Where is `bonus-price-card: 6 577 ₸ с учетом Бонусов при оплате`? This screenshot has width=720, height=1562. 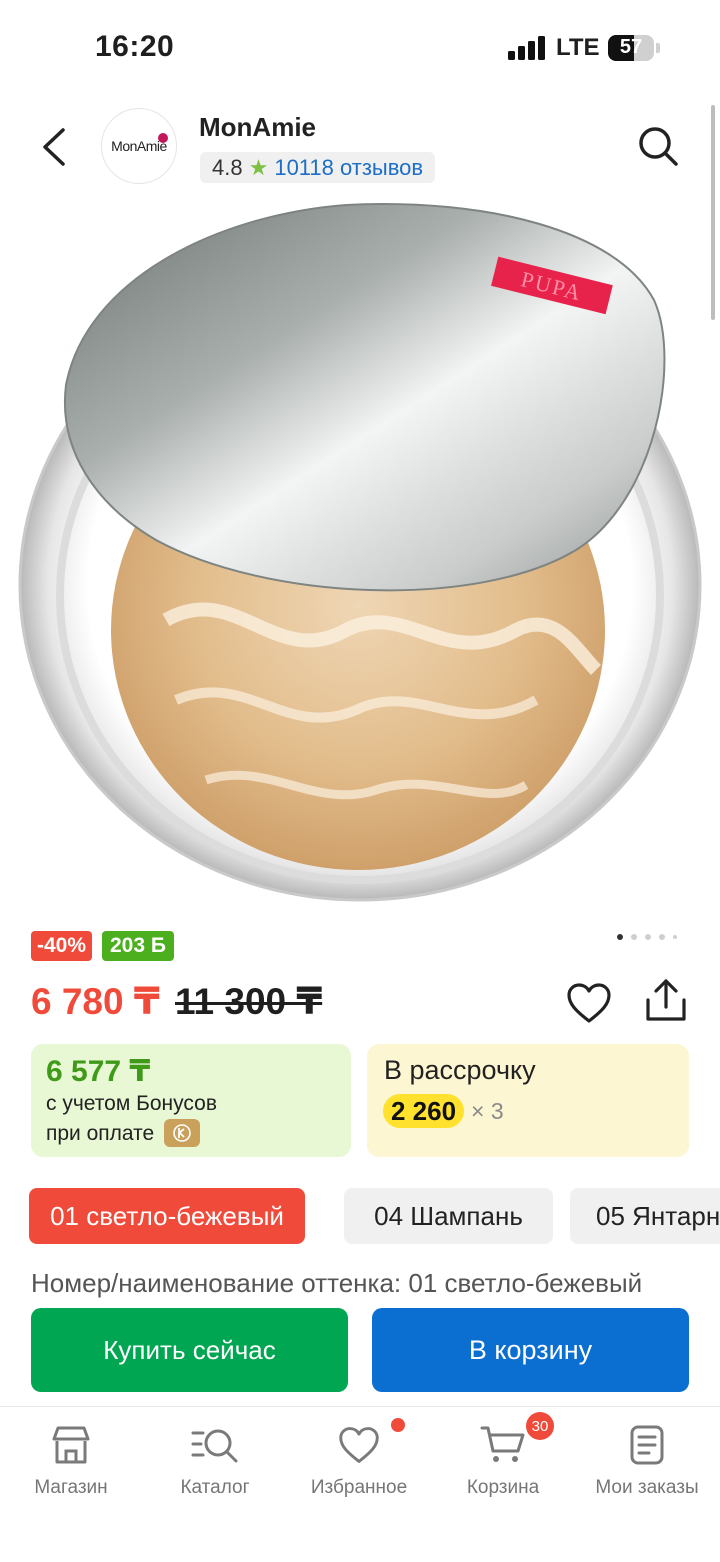
bonus-price-card: 6 577 ₸ с учетом Бонусов при оплате is located at coordinates (191, 1100).